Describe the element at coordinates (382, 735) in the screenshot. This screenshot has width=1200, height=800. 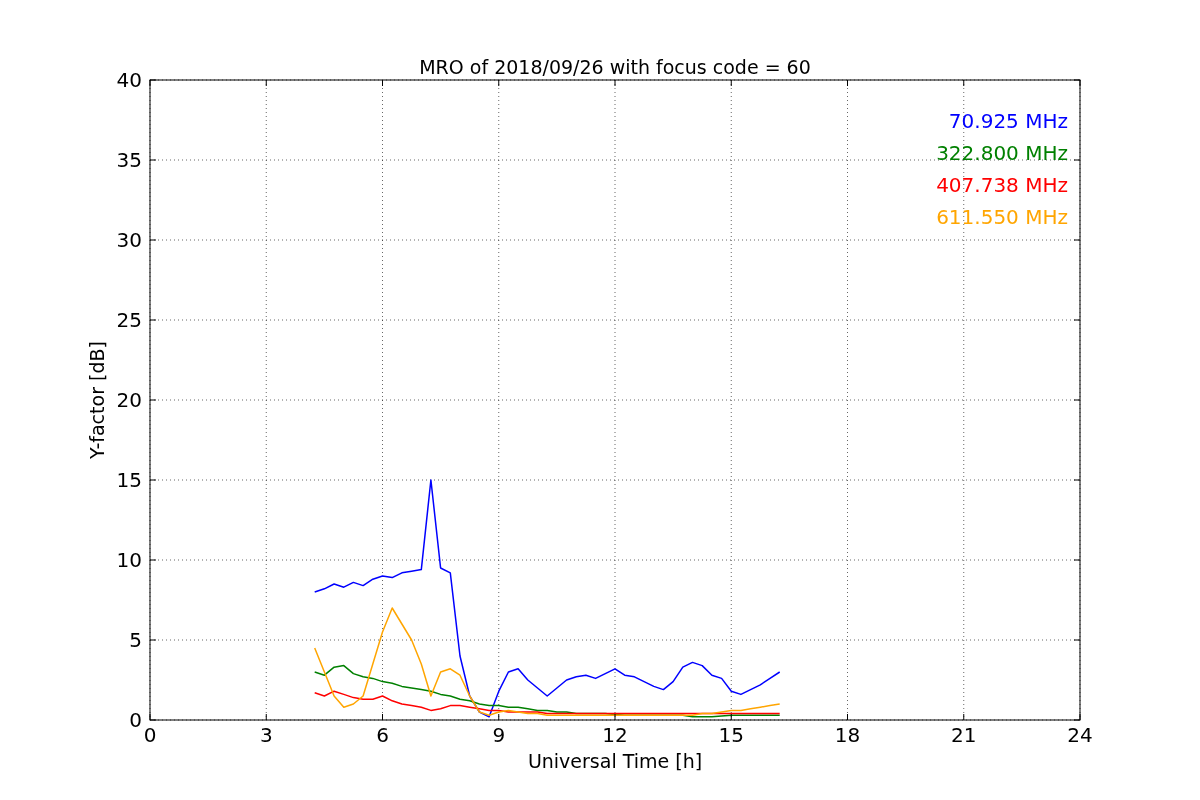
I see `x-tick-label: 6` at that location.